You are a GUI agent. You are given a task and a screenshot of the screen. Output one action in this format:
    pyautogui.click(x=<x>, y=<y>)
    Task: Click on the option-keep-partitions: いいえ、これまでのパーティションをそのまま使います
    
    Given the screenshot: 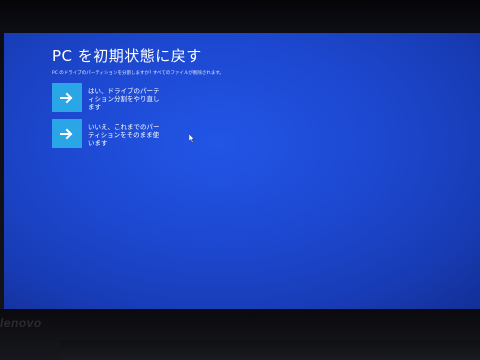 What is the action you would take?
    pyautogui.click(x=106, y=133)
    